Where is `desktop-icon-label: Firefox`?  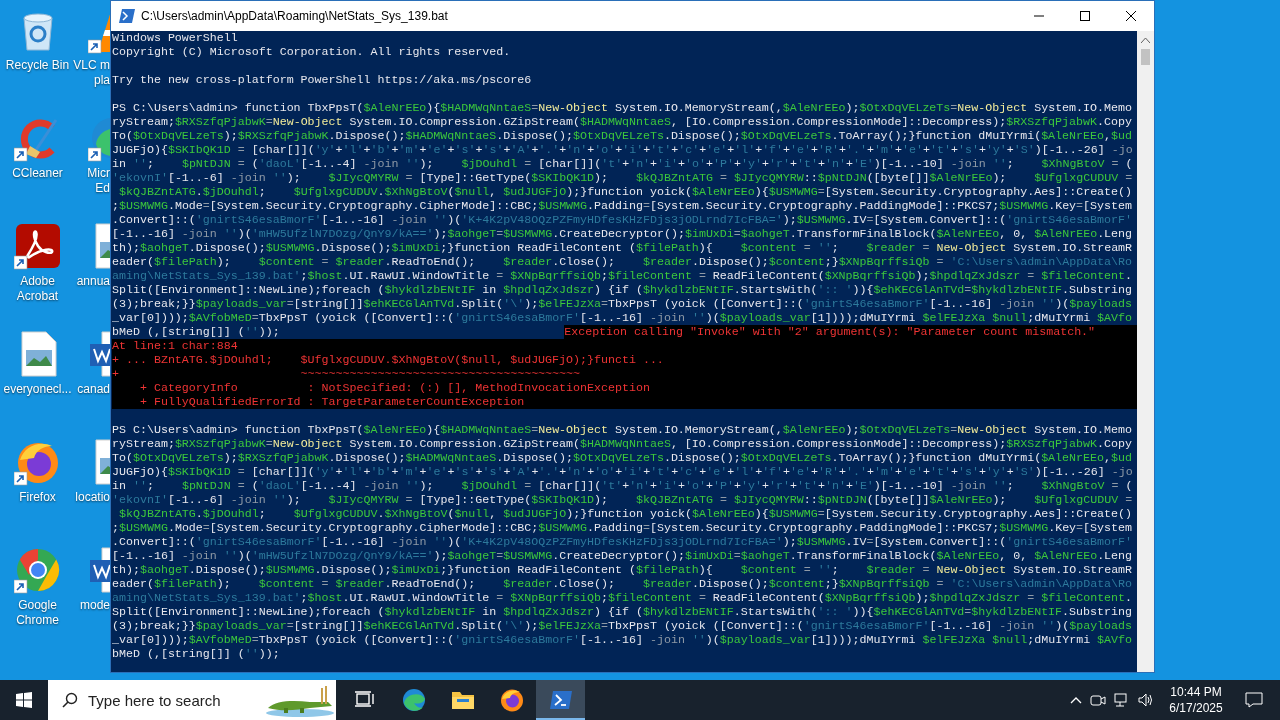
desktop-icon-label: Firefox is located at coordinates (37, 497).